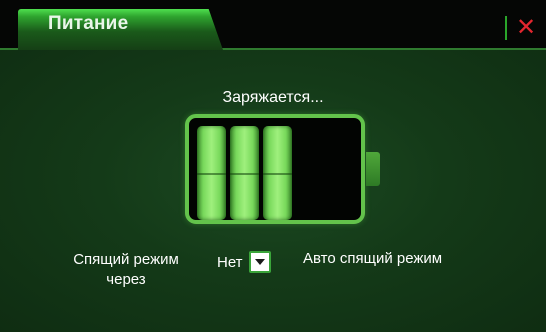 This screenshot has height=332, width=546. I want to click on close-icon: ✕, so click(526, 27).